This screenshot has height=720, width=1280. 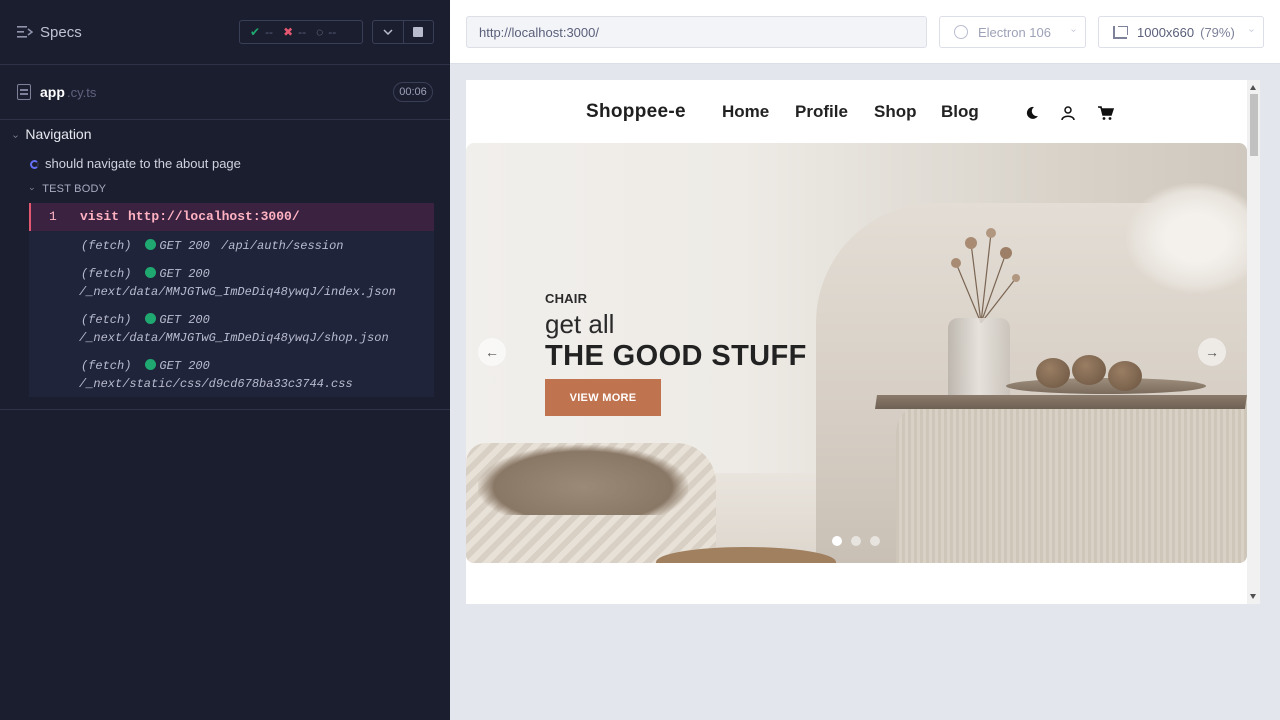 I want to click on hero-title: THE GOOD STUFF, so click(x=676, y=356).